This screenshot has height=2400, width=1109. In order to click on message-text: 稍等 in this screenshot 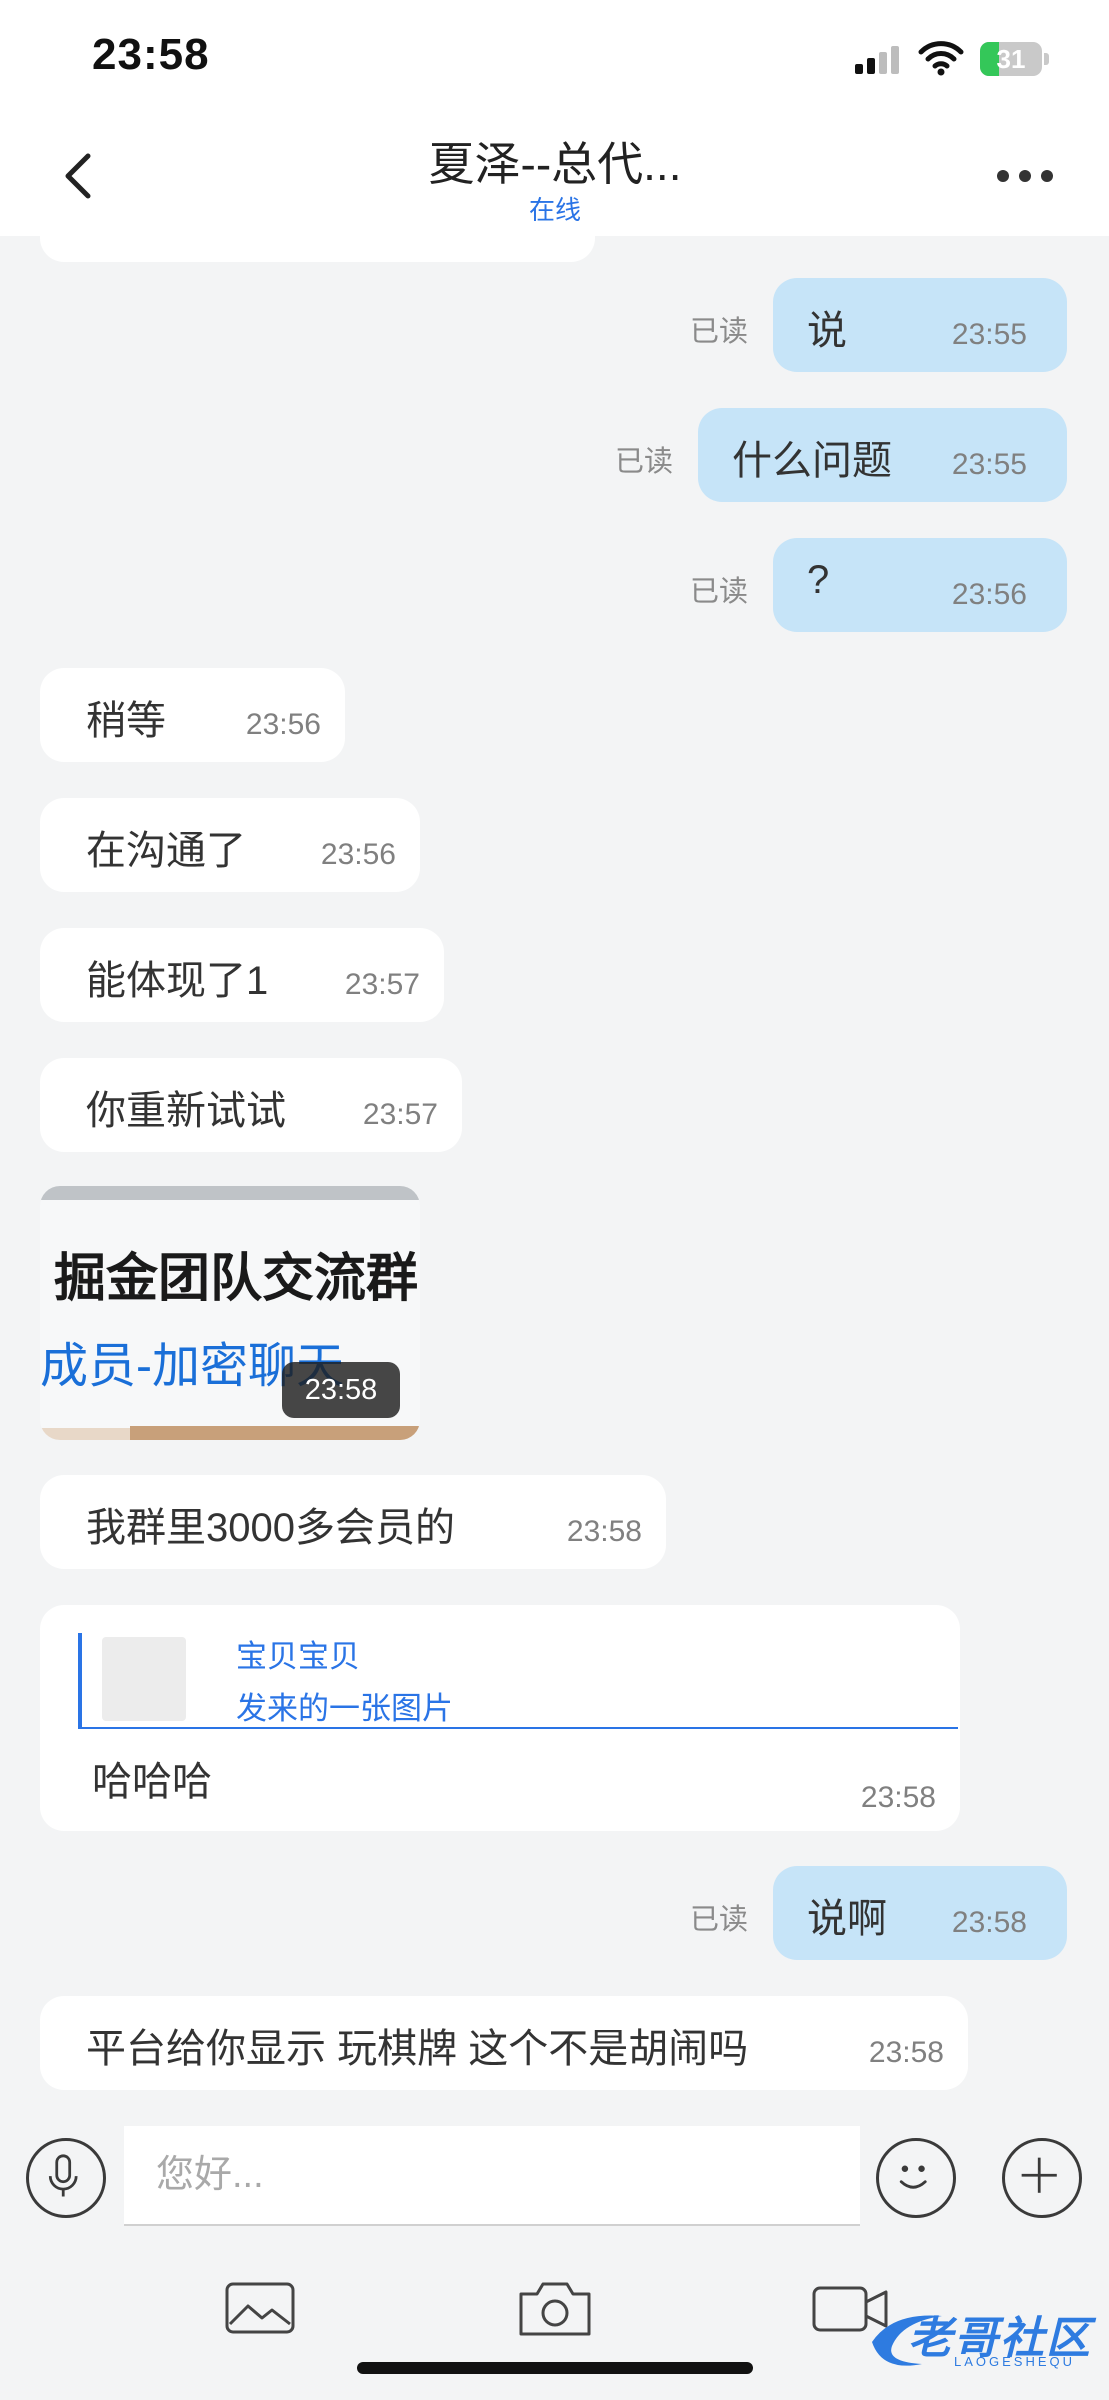, I will do `click(126, 721)`.